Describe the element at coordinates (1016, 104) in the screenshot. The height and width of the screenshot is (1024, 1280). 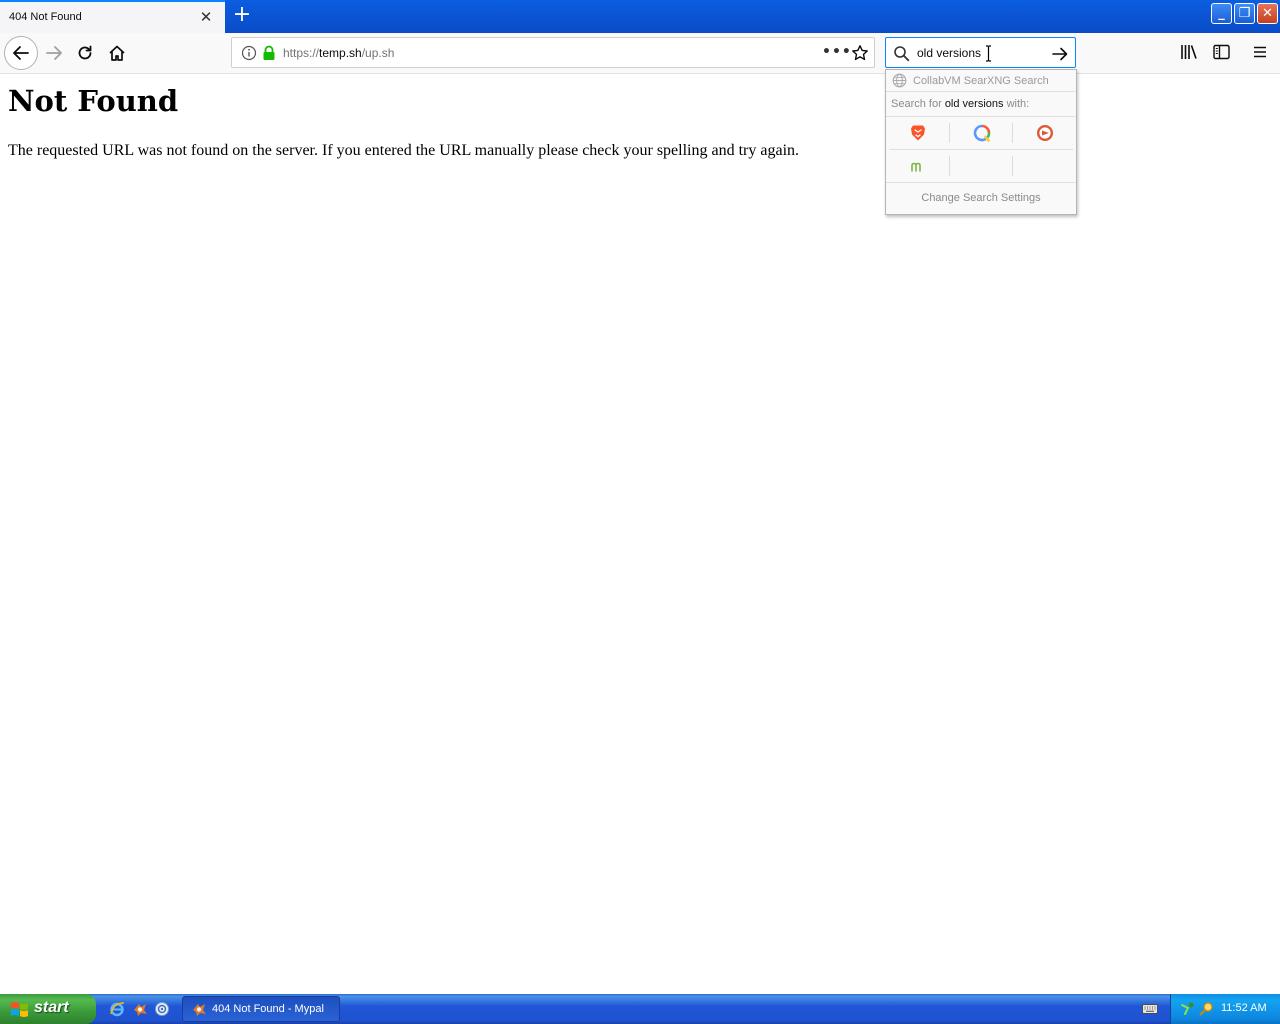
I see `search-for-suffix: with:` at that location.